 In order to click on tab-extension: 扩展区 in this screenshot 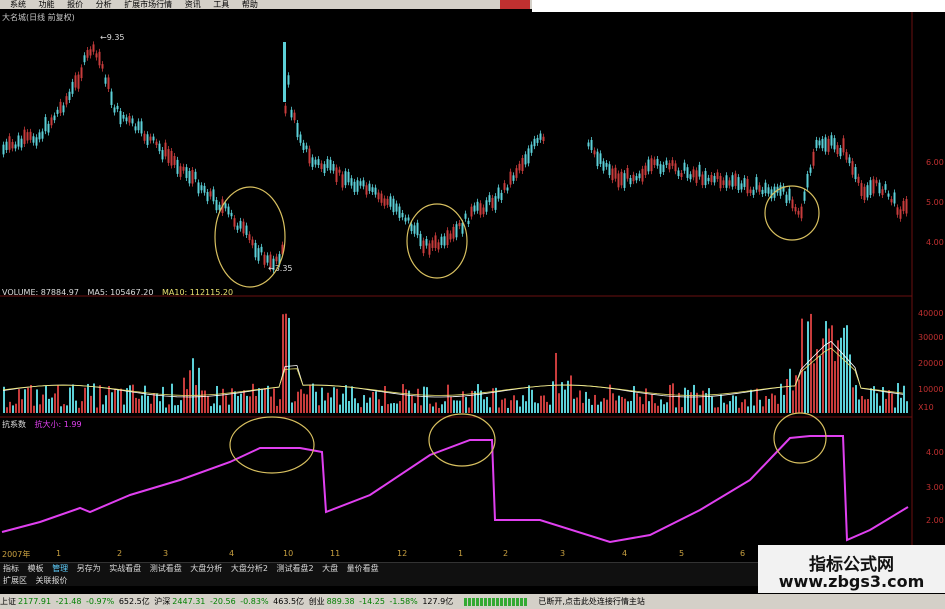, I will do `click(15, 580)`.